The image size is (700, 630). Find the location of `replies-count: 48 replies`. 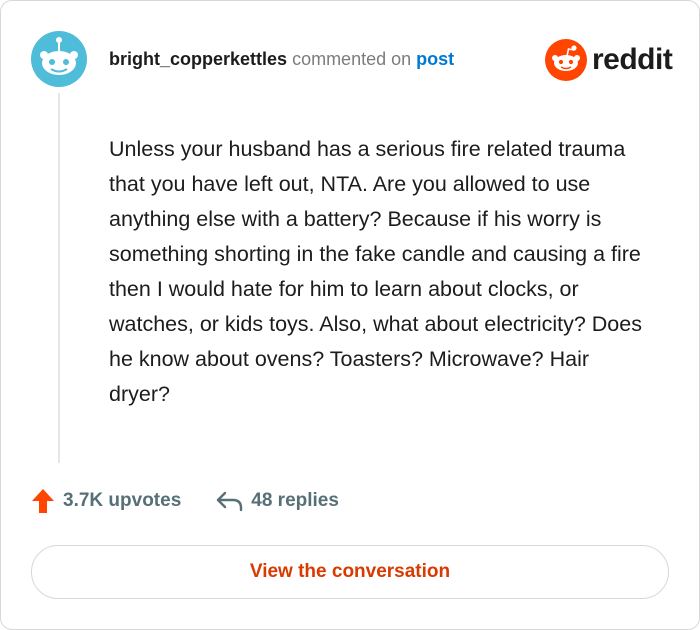

replies-count: 48 replies is located at coordinates (295, 500).